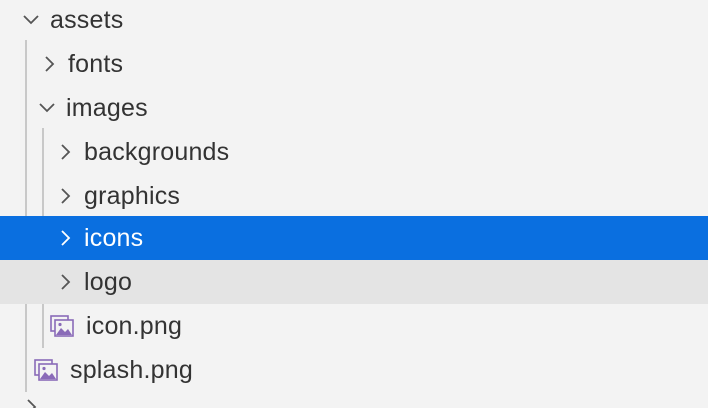 This screenshot has height=408, width=708. What do you see at coordinates (354, 370) in the screenshot?
I see `tree-item-splash-png: splash.png` at bounding box center [354, 370].